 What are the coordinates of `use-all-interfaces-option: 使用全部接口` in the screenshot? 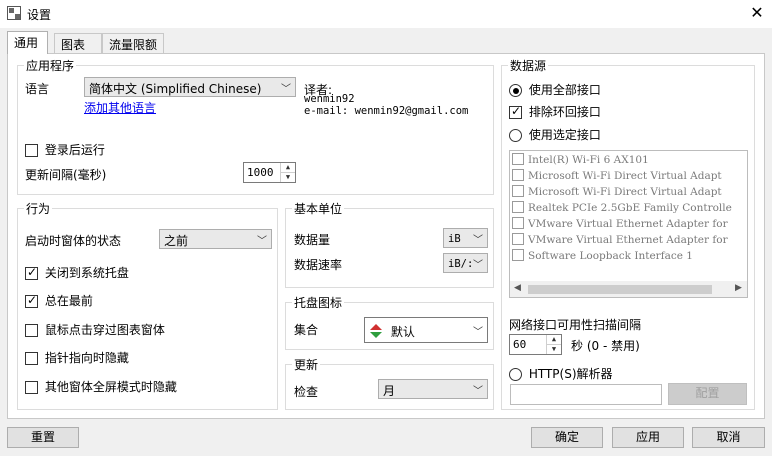 It's located at (555, 89).